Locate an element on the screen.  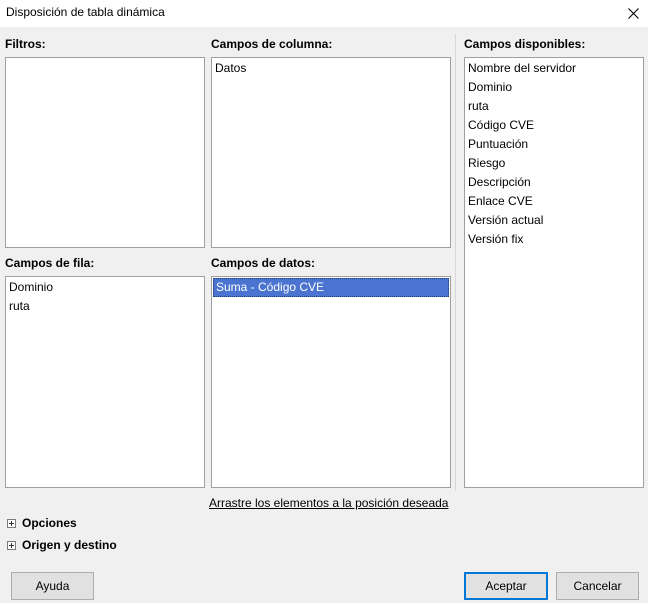
list-item-selected: Suma - Código CVE is located at coordinates (331, 287).